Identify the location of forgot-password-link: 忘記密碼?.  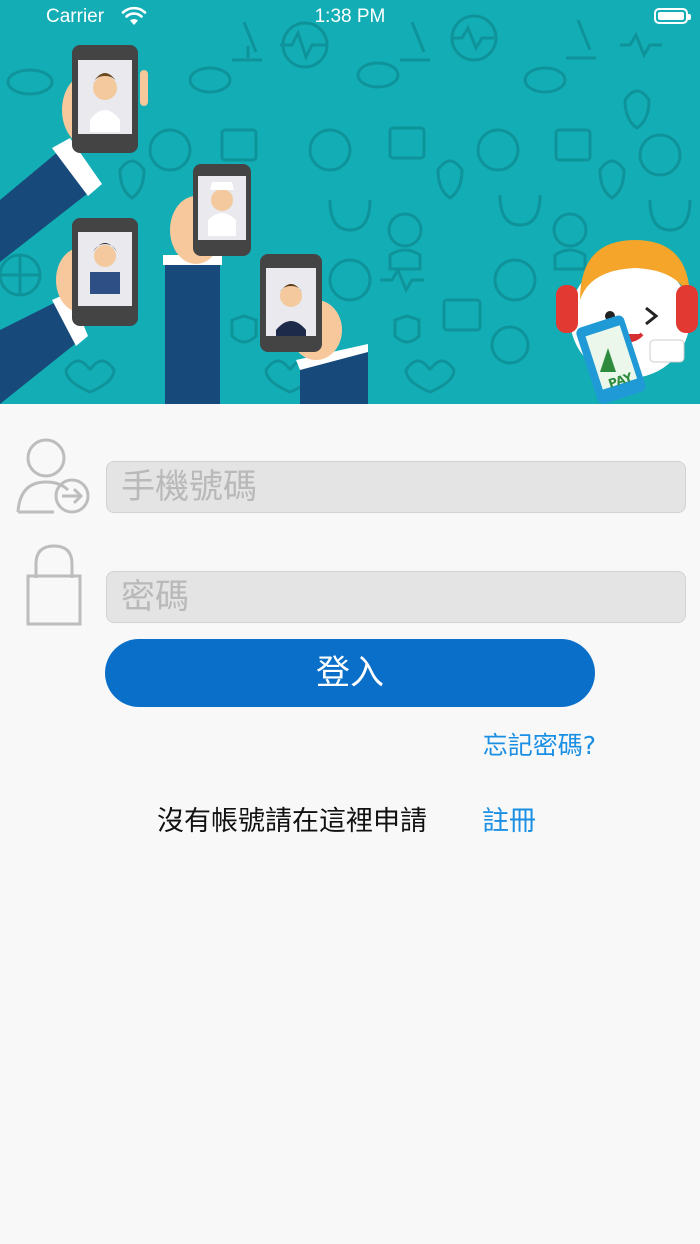
(539, 744).